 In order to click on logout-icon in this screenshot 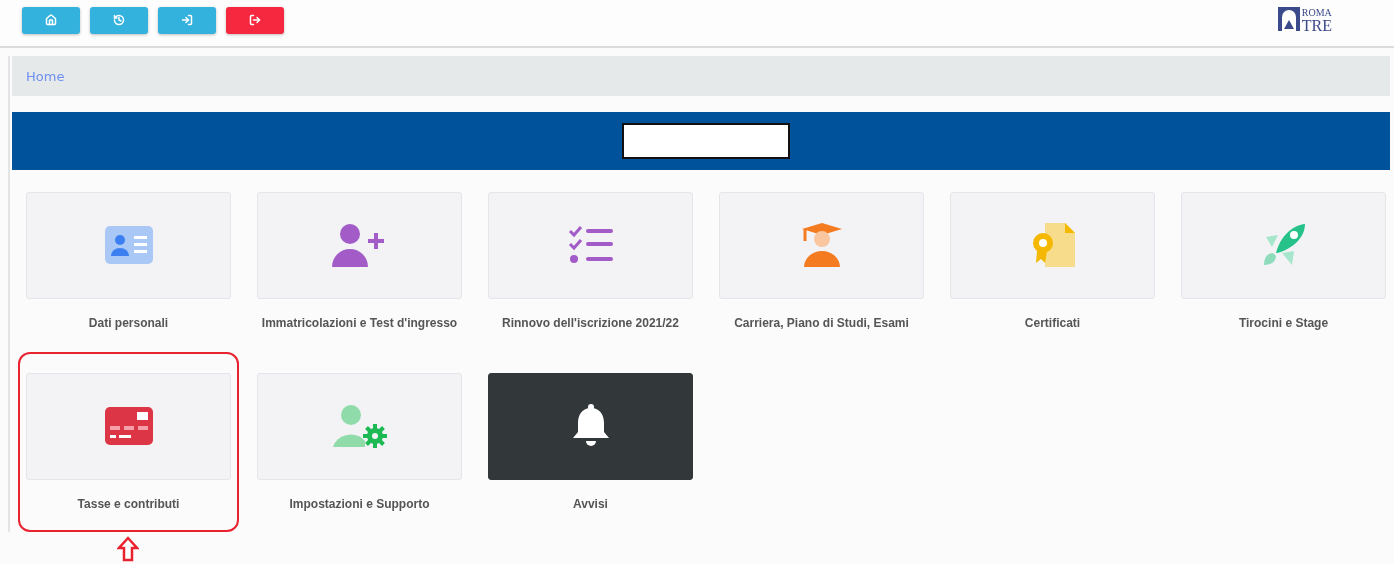, I will do `click(255, 20)`.